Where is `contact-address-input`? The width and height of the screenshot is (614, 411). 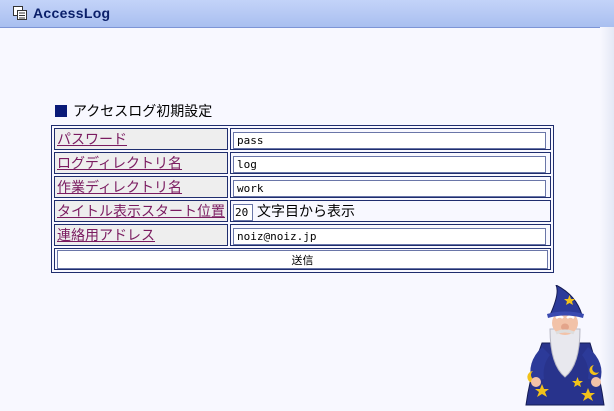 contact-address-input is located at coordinates (389, 236).